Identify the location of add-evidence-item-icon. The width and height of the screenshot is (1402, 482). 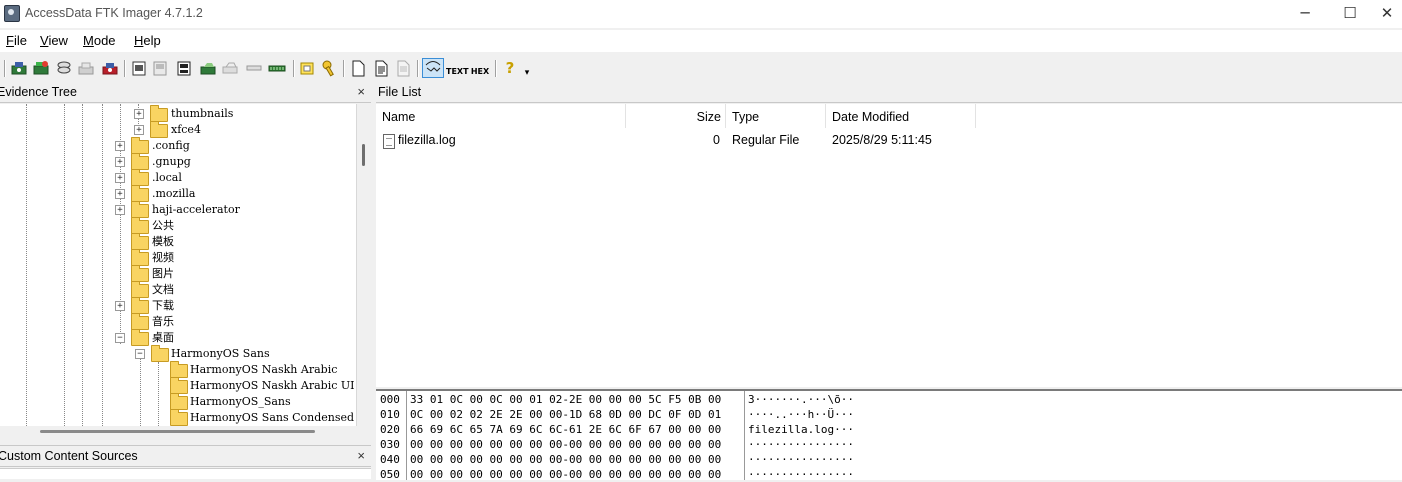
(19, 68).